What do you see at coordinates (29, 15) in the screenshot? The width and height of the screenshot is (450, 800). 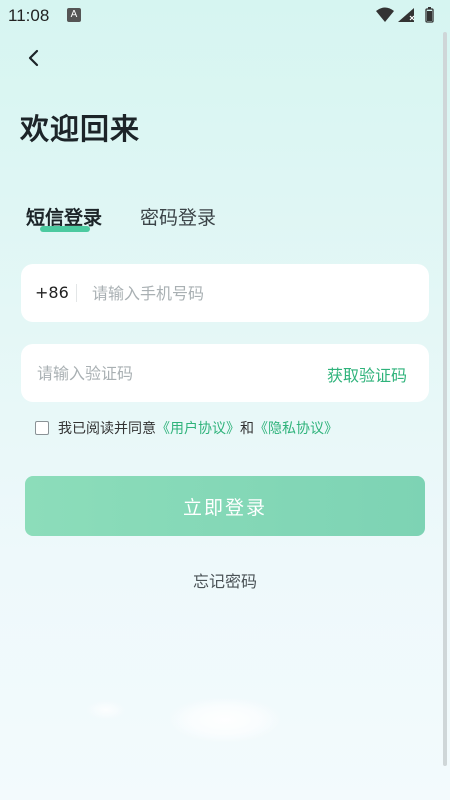 I see `status-time: 11:08` at bounding box center [29, 15].